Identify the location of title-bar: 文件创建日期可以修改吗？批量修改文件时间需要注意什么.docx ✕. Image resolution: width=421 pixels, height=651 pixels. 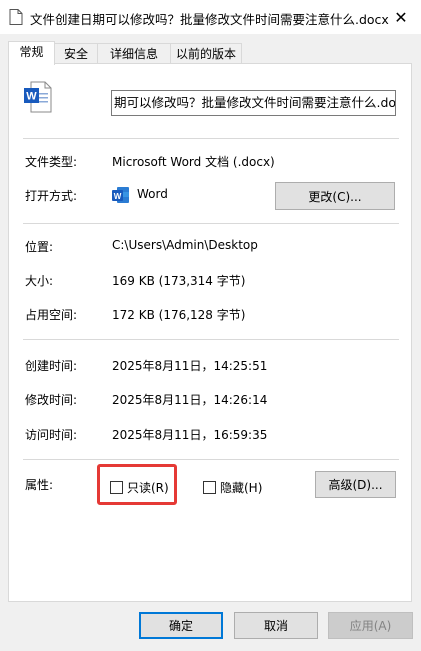
(210, 17).